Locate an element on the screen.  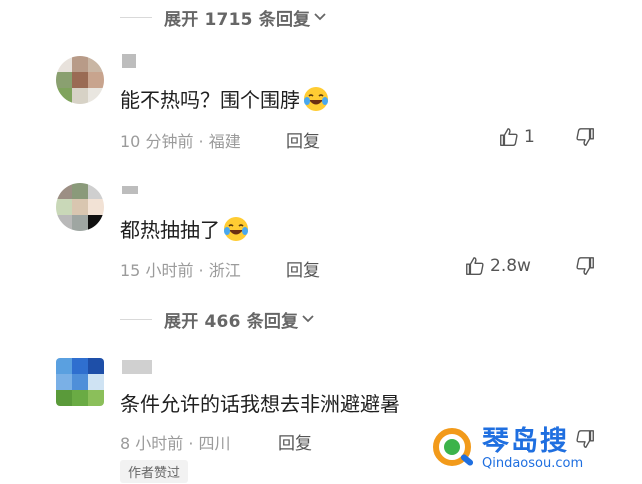
comment-meta: 10 分钟前 · 福建 is located at coordinates (180, 141).